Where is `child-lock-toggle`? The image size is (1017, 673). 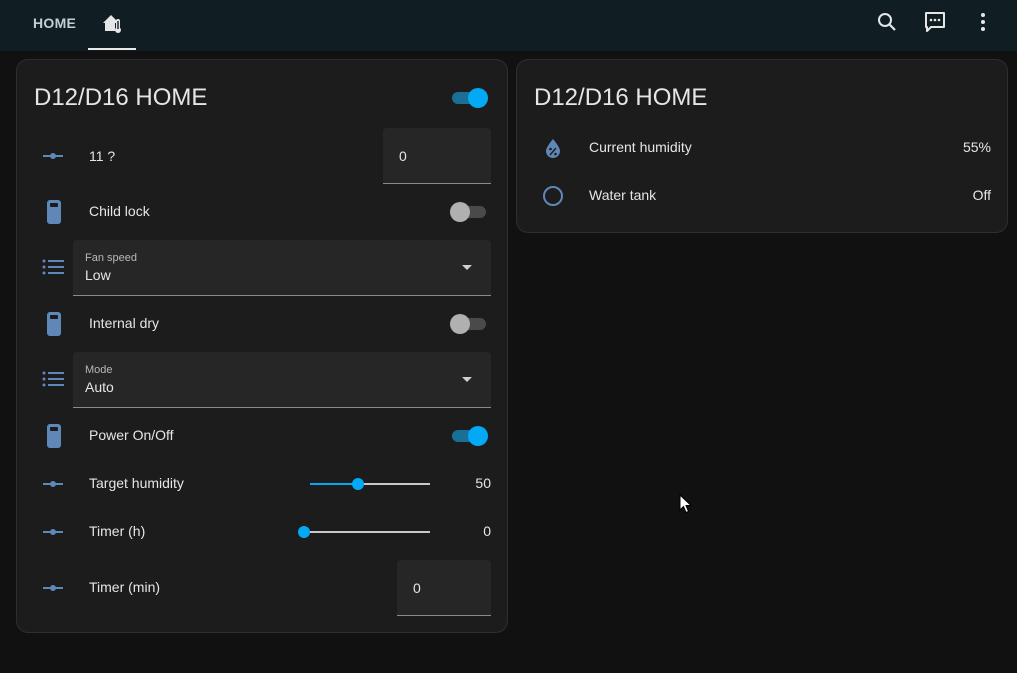 child-lock-toggle is located at coordinates (469, 212).